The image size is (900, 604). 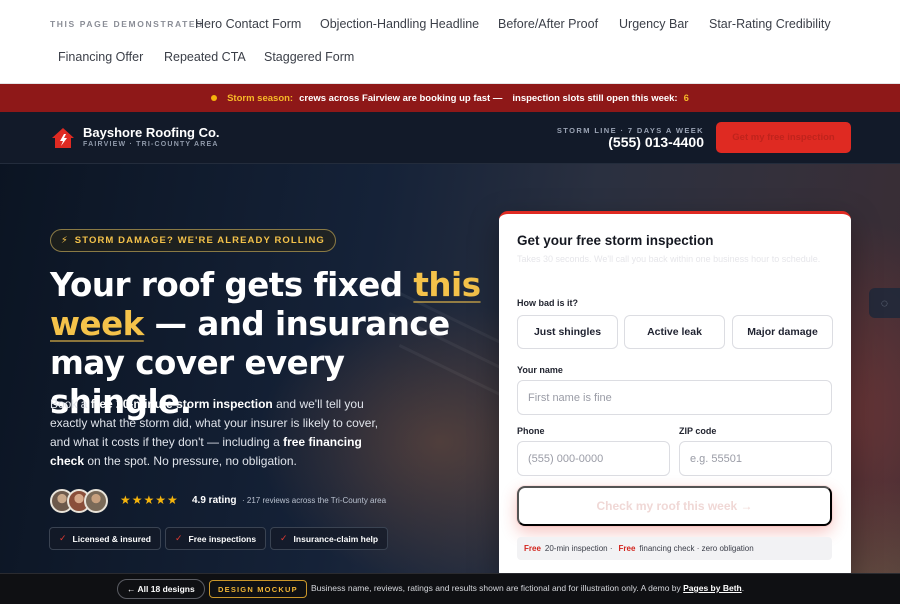 I want to click on submit-button: Check my roof this week →, so click(x=674, y=506).